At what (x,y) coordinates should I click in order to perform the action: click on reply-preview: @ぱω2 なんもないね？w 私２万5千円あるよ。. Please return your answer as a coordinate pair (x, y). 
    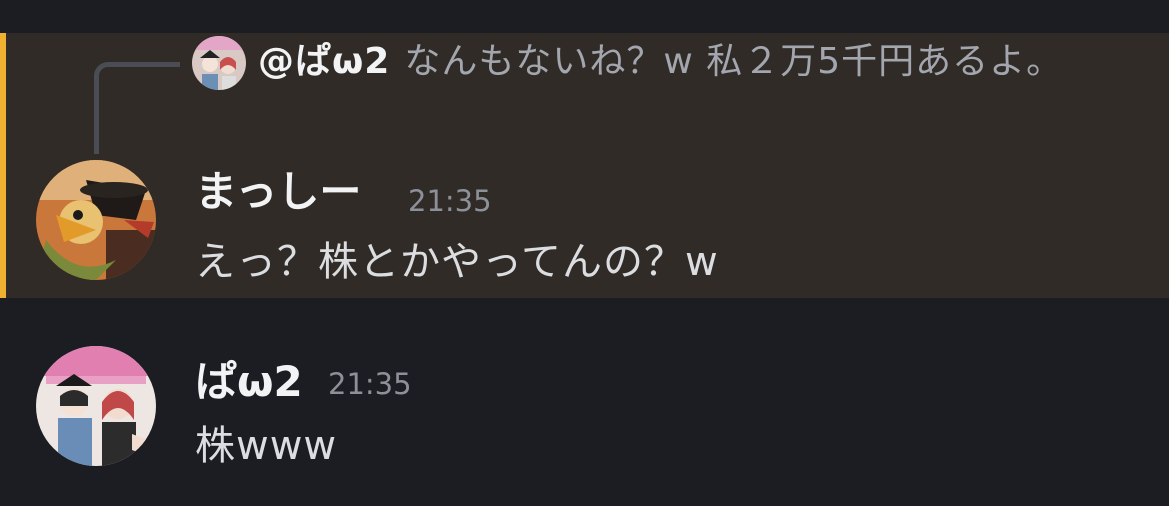
    Looking at the image, I should click on (634, 62).